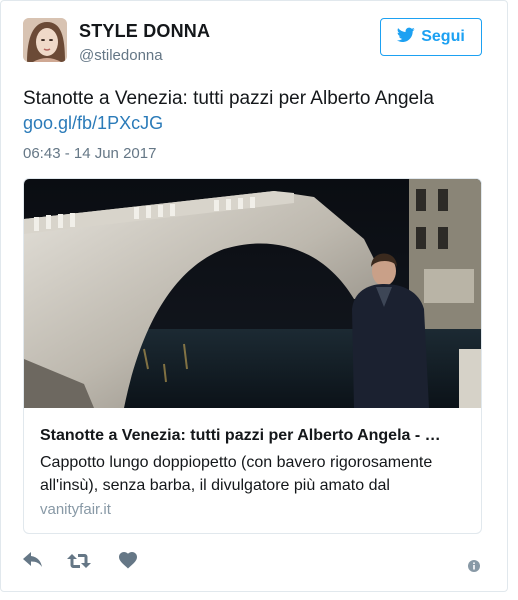  I want to click on card-domain: vanityfair.it, so click(75, 509).